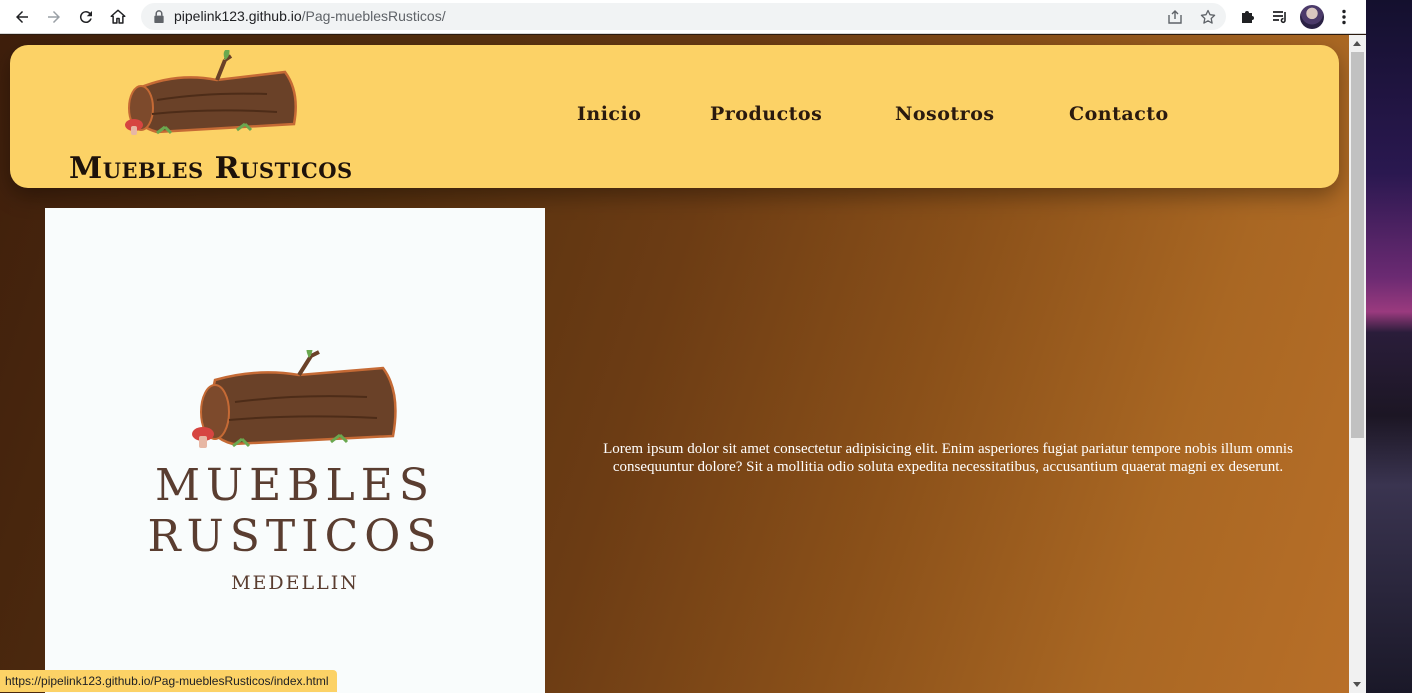  I want to click on extensions-button, so click(1248, 17).